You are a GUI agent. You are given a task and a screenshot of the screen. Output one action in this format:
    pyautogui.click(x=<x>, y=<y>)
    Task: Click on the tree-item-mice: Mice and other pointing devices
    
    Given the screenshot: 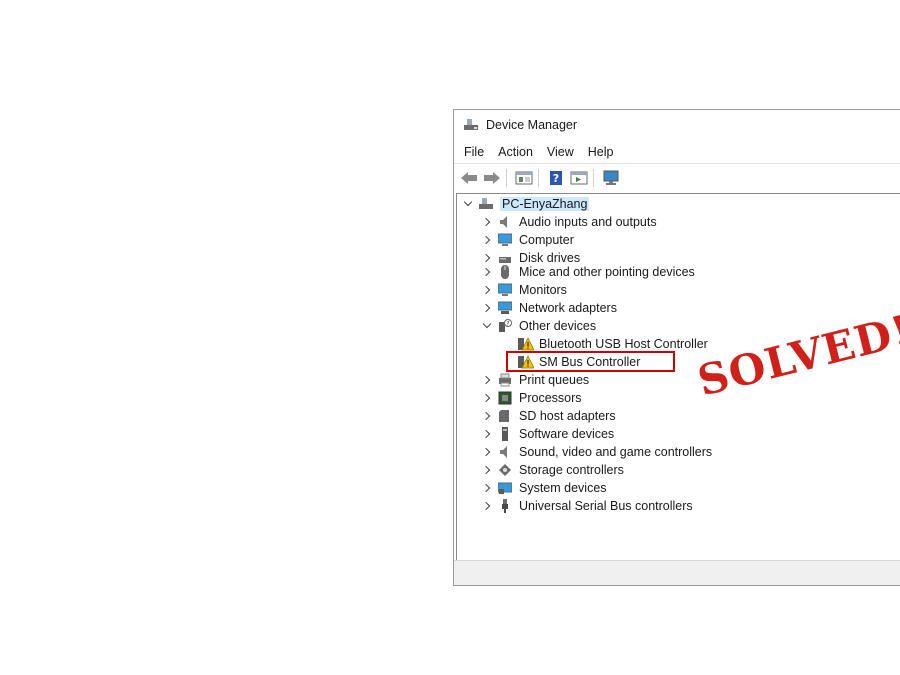 What is the action you would take?
    pyautogui.click(x=588, y=272)
    